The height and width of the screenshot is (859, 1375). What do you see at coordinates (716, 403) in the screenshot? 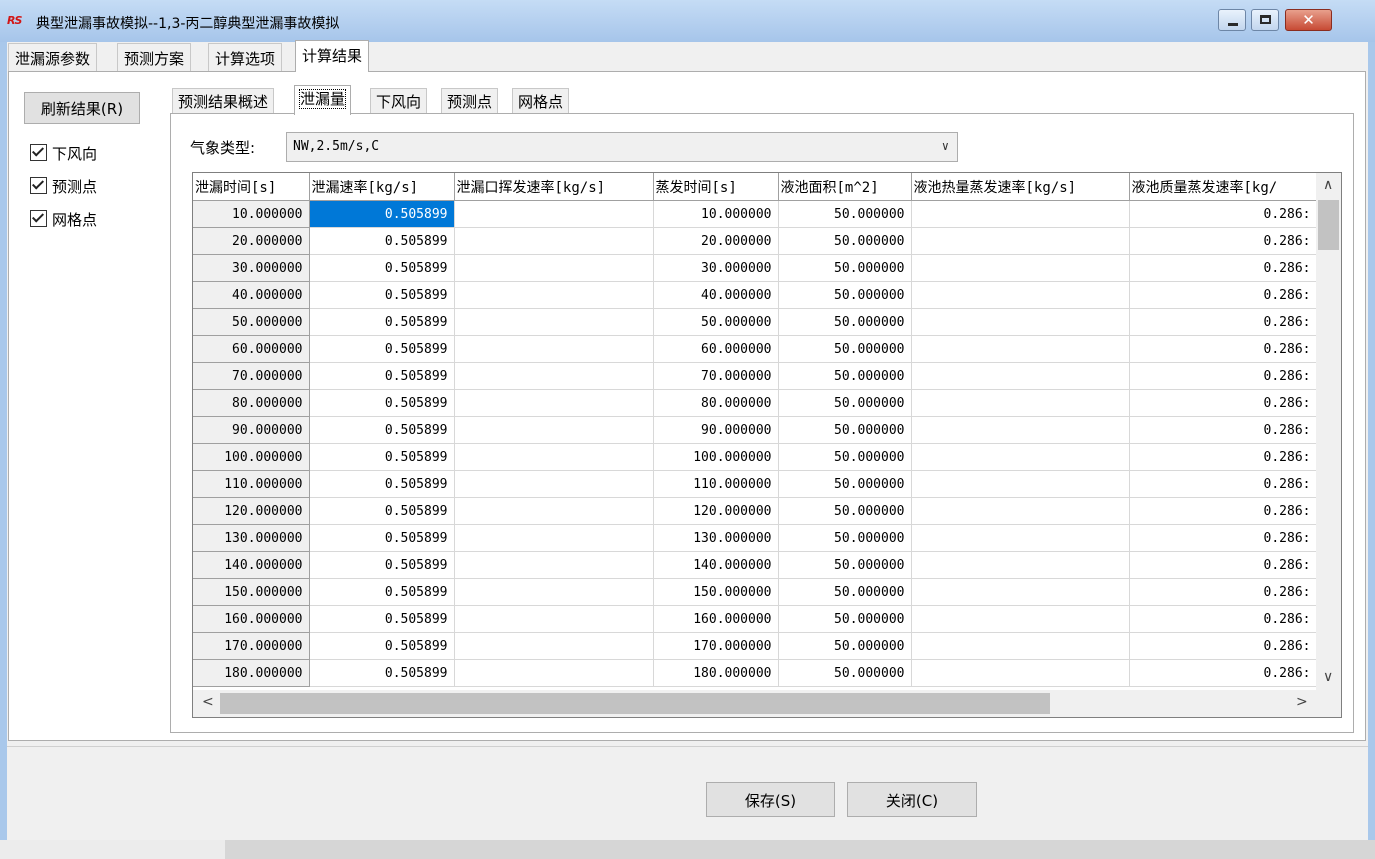
I see `table-cell: 80.000000` at bounding box center [716, 403].